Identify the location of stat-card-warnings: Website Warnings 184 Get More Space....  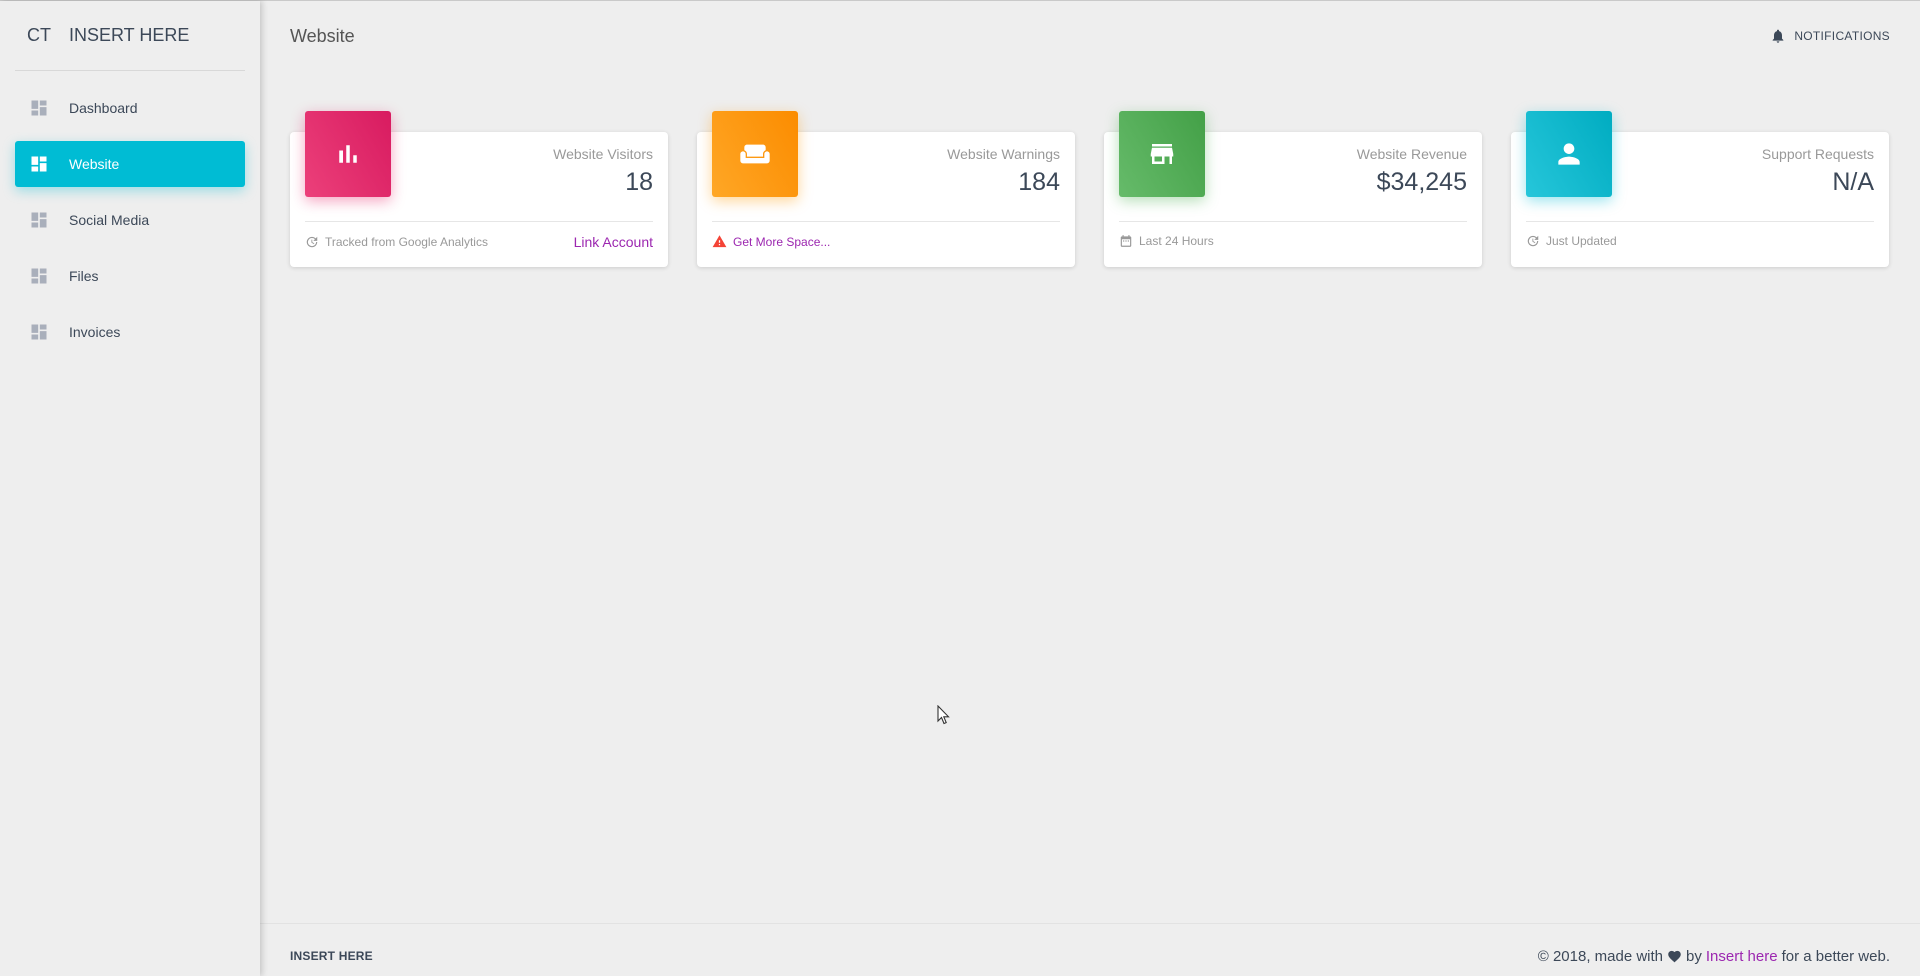
(886, 189).